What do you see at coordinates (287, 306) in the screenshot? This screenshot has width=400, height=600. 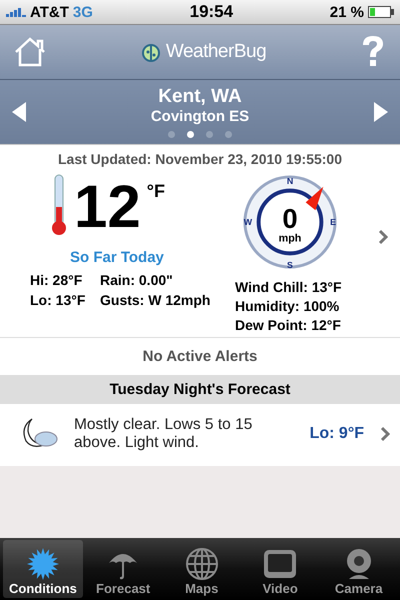 I see `detail-text: Humidity: 100%` at bounding box center [287, 306].